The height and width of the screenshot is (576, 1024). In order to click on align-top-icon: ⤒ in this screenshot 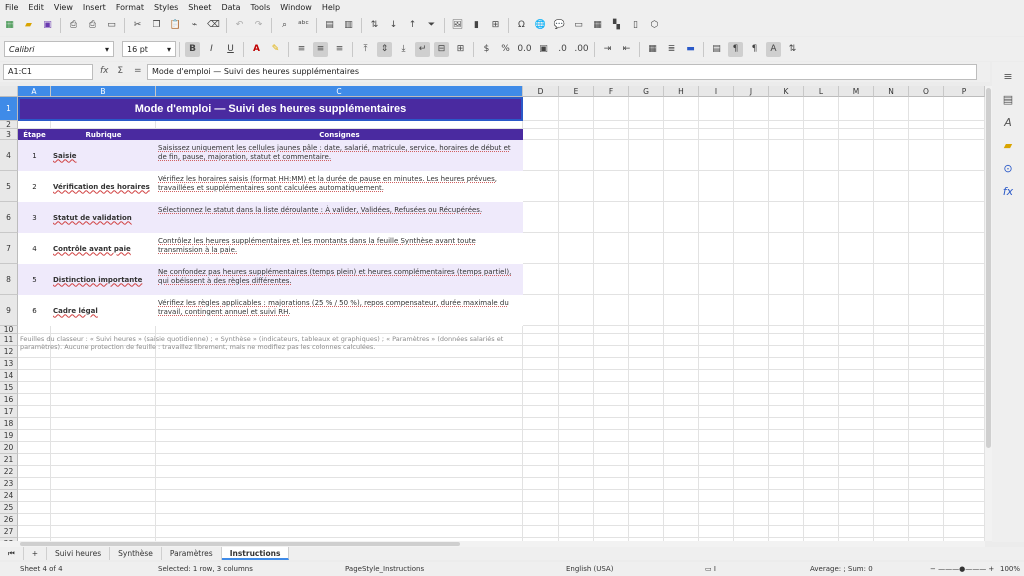, I will do `click(365, 49)`.